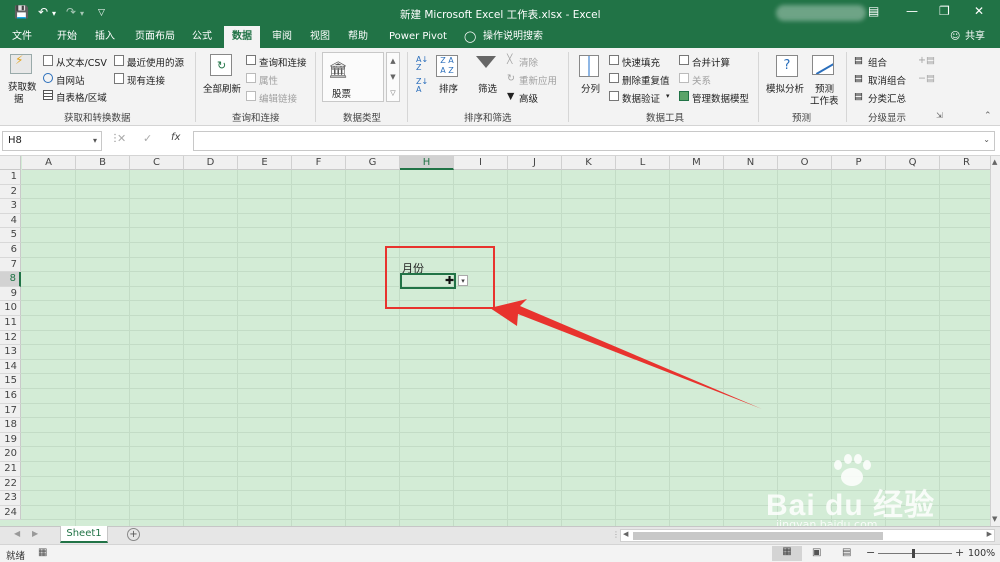 This screenshot has height=562, width=1000. Describe the element at coordinates (646, 80) in the screenshot. I see `remove-duplicates-button: 删除重复值` at that location.